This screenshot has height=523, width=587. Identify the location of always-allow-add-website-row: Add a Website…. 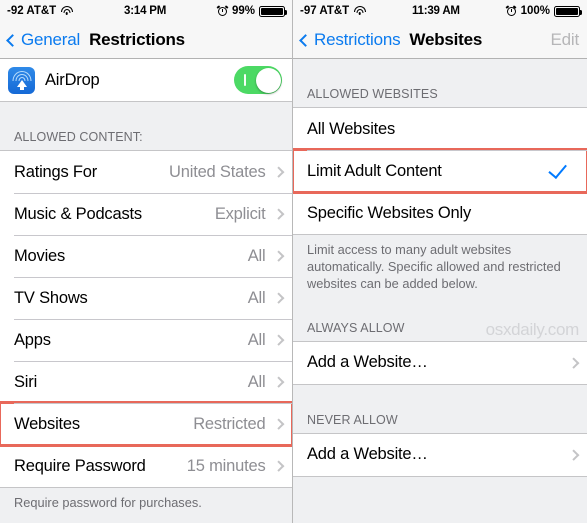
(440, 362).